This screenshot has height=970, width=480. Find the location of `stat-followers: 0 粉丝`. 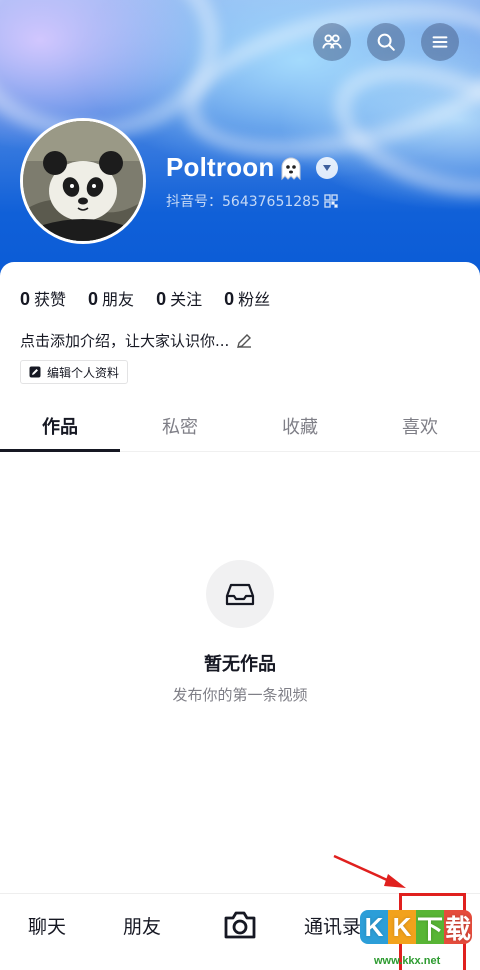

stat-followers: 0 粉丝 is located at coordinates (247, 298).